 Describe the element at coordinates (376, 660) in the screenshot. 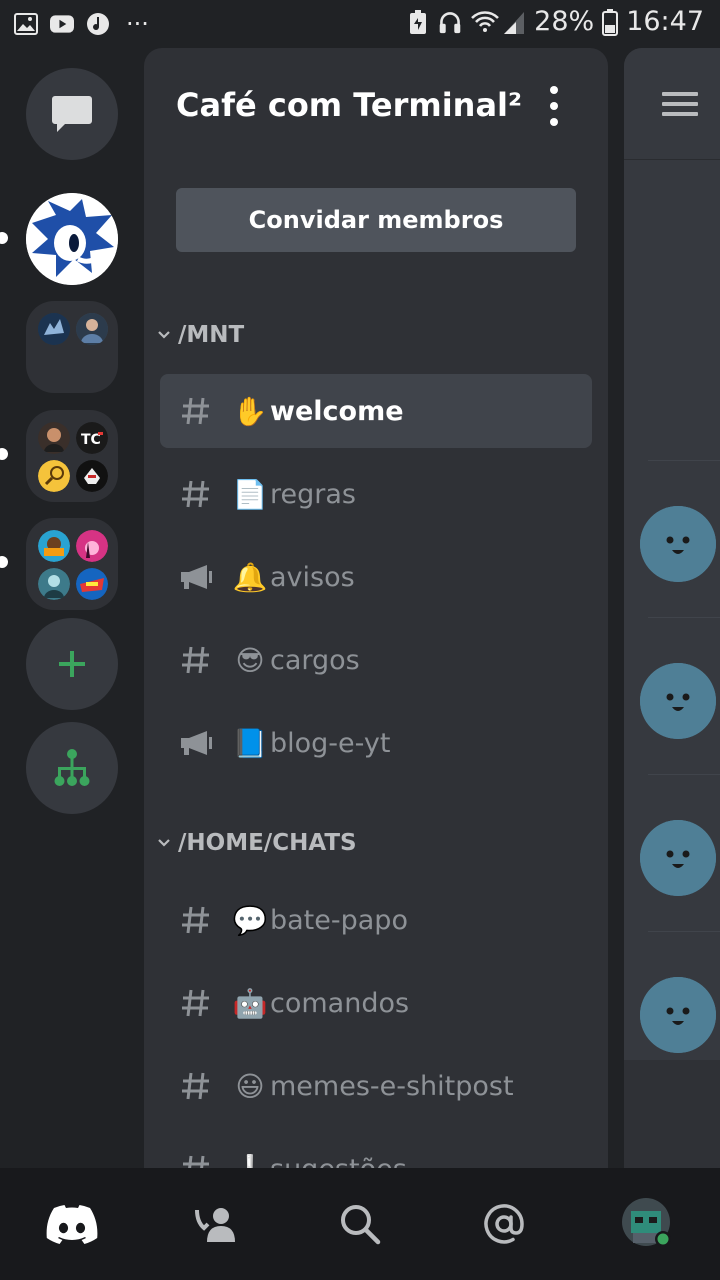

I see `channel-cargos: 😎 cargos` at that location.